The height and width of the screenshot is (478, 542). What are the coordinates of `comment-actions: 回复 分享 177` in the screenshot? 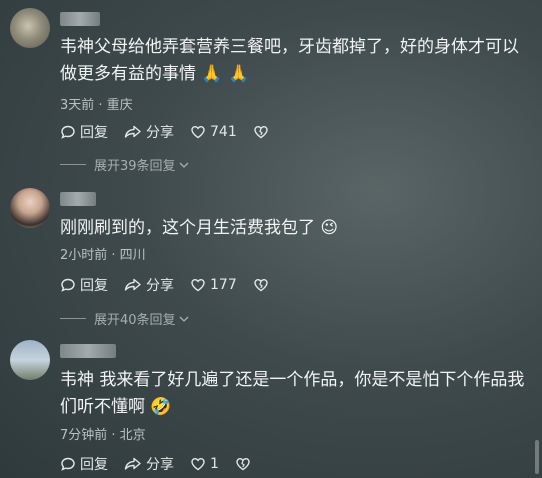 It's located at (174, 285).